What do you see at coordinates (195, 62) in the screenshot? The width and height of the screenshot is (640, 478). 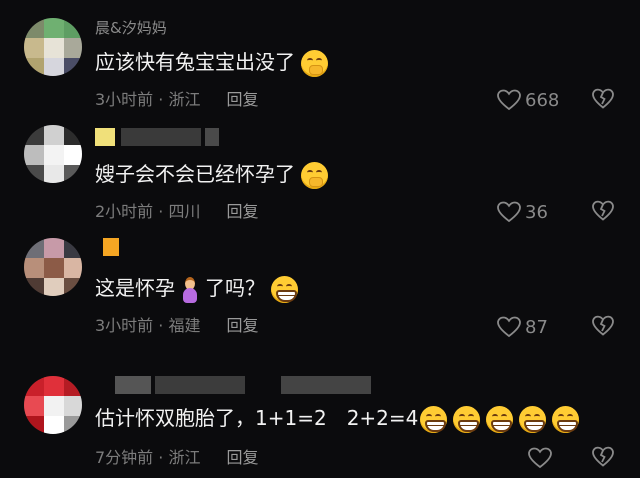 I see `comment-text-content: 应该快有兔宝宝出没了` at bounding box center [195, 62].